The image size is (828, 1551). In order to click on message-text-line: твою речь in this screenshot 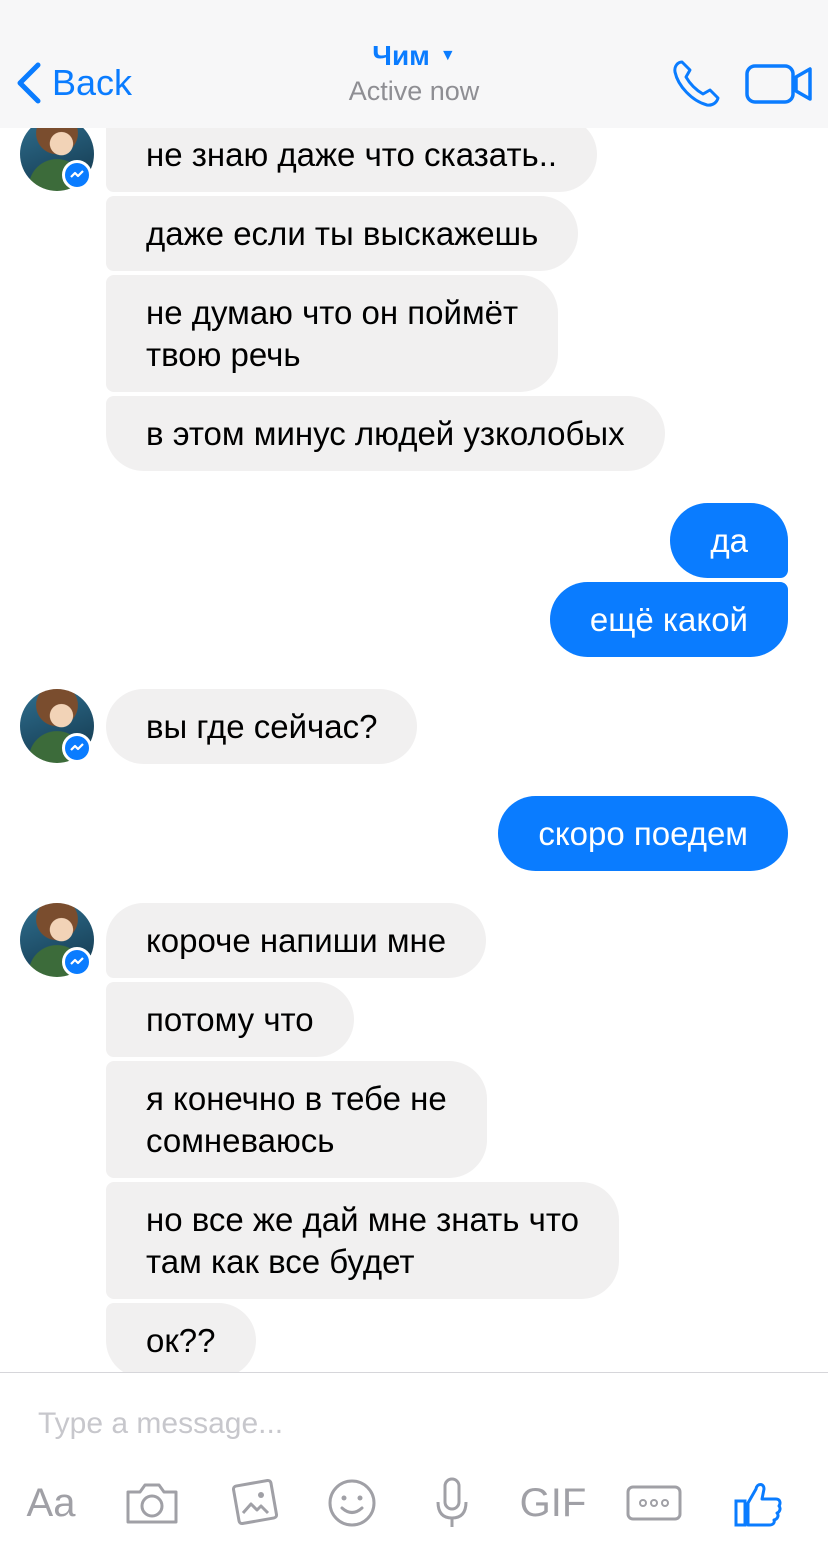, I will do `click(223, 354)`.